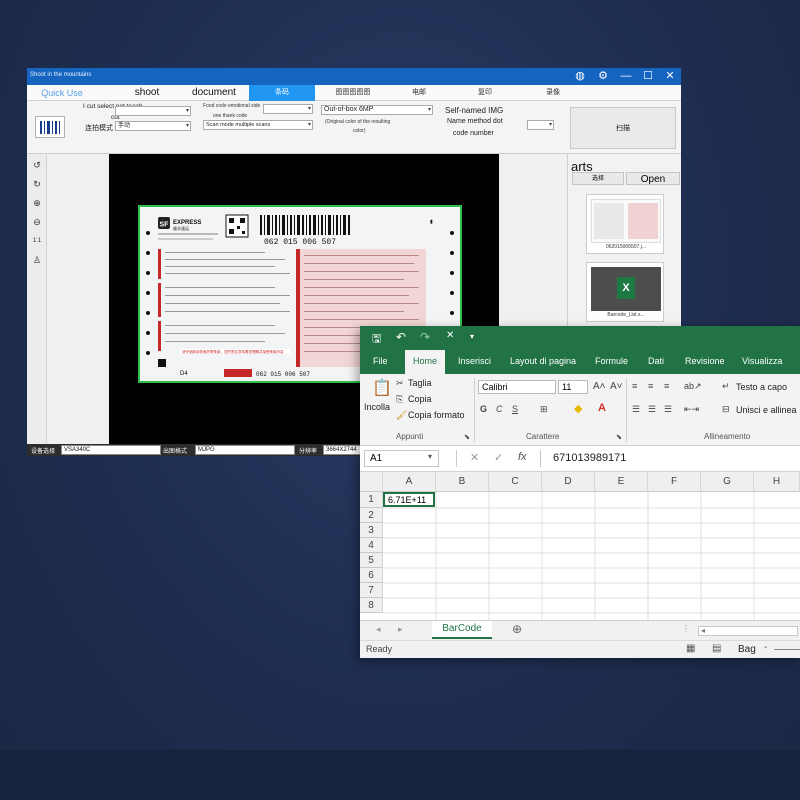 The width and height of the screenshot is (800, 800). I want to click on tab-view: Visualizza, so click(762, 361).